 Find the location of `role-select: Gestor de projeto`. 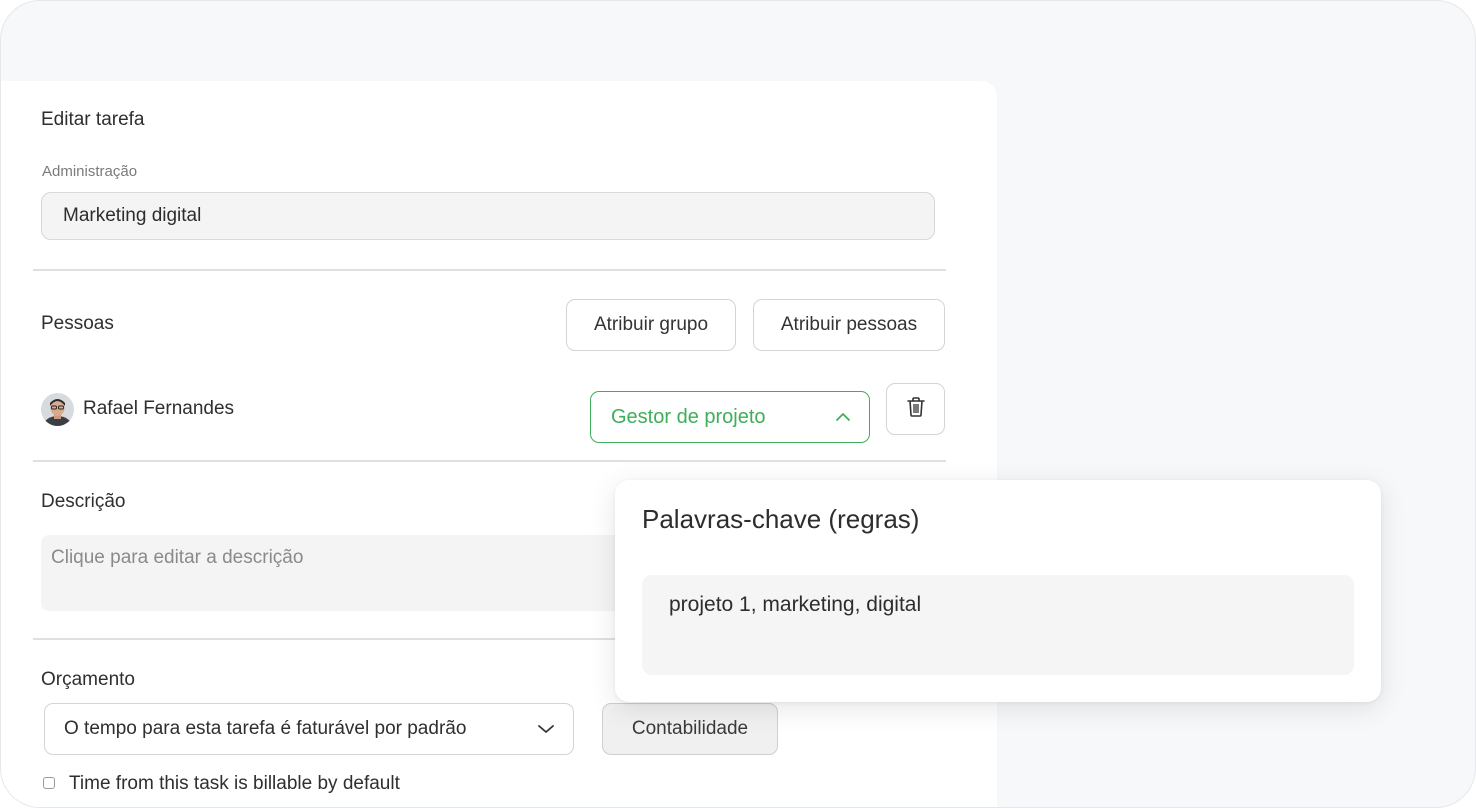

role-select: Gestor de projeto is located at coordinates (730, 417).